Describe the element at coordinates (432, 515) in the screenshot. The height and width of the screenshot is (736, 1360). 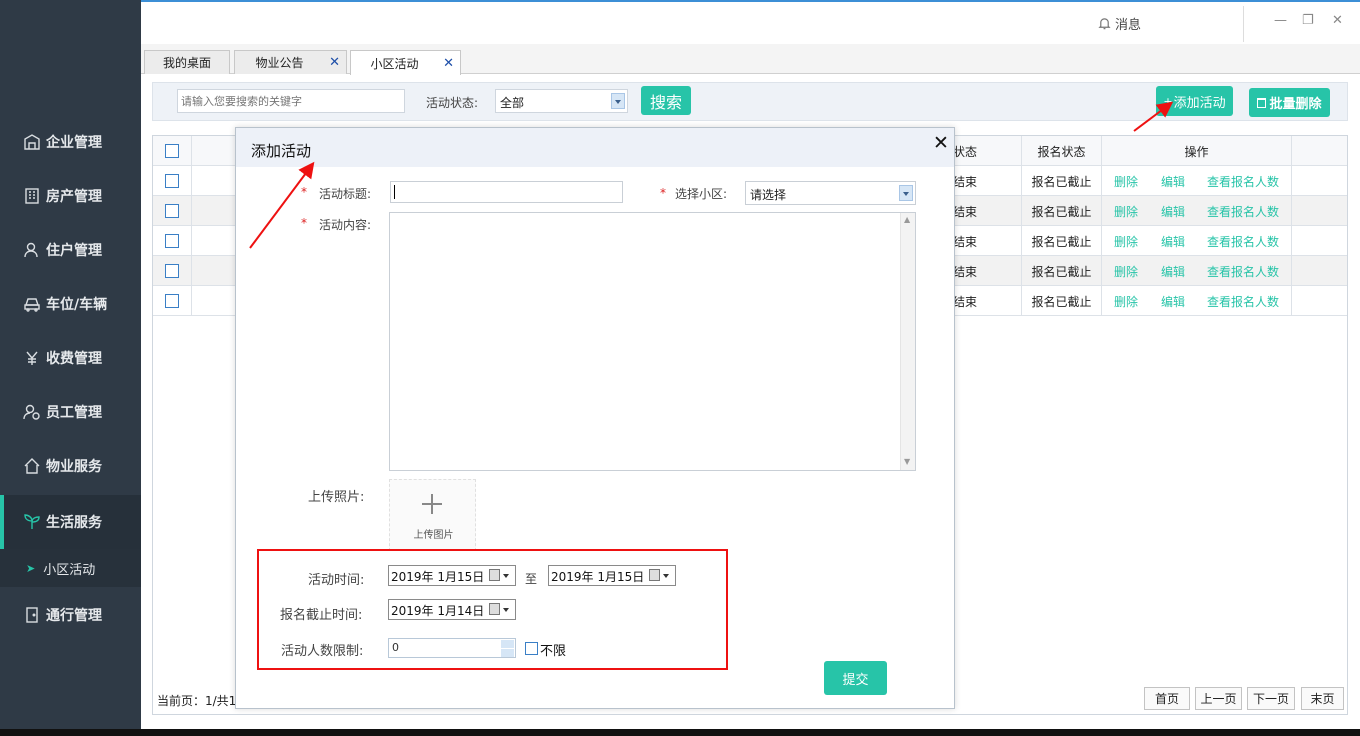
I see `upload-image-button: 上传图片` at that location.